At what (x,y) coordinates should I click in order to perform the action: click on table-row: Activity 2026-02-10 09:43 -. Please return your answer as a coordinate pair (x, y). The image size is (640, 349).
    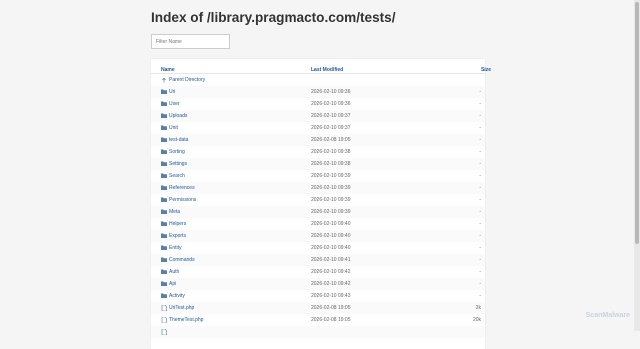
    Looking at the image, I should click on (318, 296).